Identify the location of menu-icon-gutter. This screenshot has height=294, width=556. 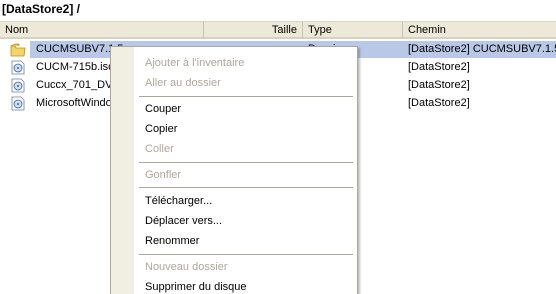
(122, 170).